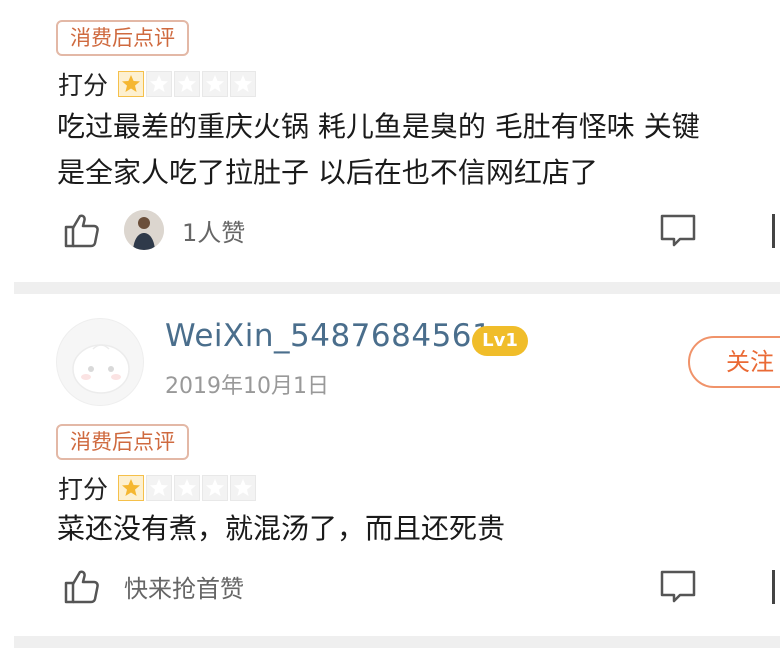  What do you see at coordinates (247, 386) in the screenshot?
I see `review-date: 2019年10月1日` at bounding box center [247, 386].